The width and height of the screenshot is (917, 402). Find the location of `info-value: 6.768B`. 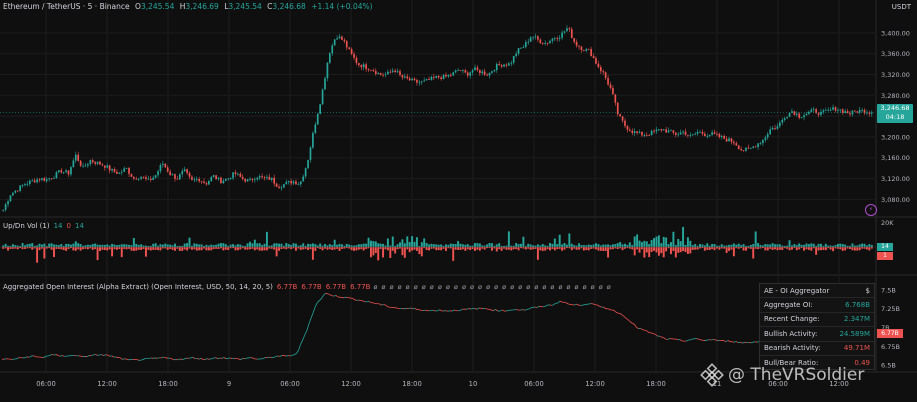

info-value: 6.768B is located at coordinates (857, 305).